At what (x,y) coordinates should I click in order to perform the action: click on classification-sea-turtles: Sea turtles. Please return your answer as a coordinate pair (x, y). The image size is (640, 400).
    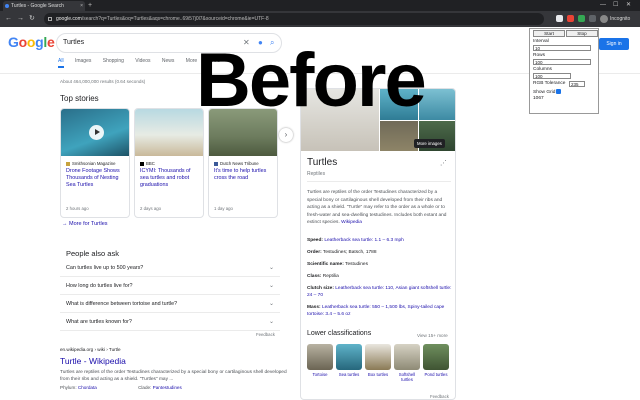
    Looking at the image, I should click on (349, 360).